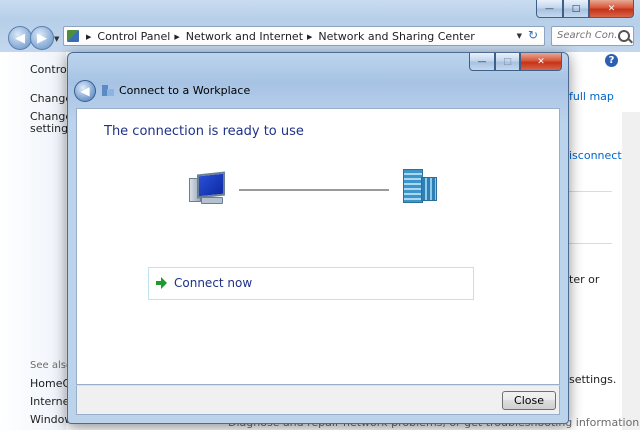 This screenshot has height=430, width=640. What do you see at coordinates (213, 283) in the screenshot?
I see `connect-now-label: Connect now` at bounding box center [213, 283].